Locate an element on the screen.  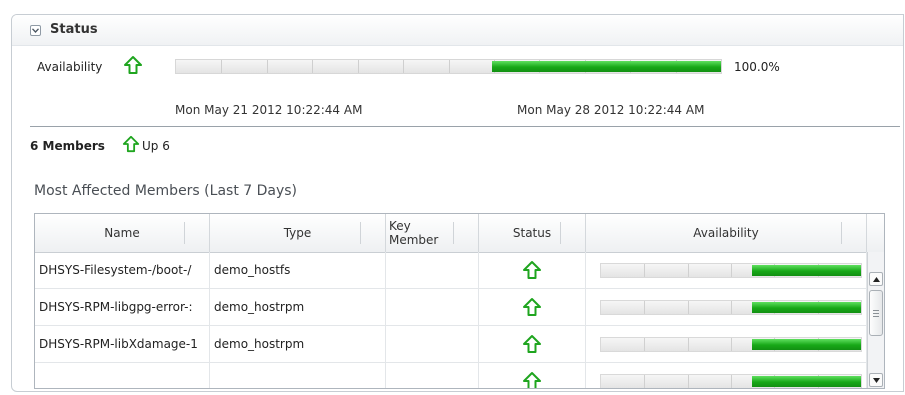
column-header-status: Status is located at coordinates (532, 233).